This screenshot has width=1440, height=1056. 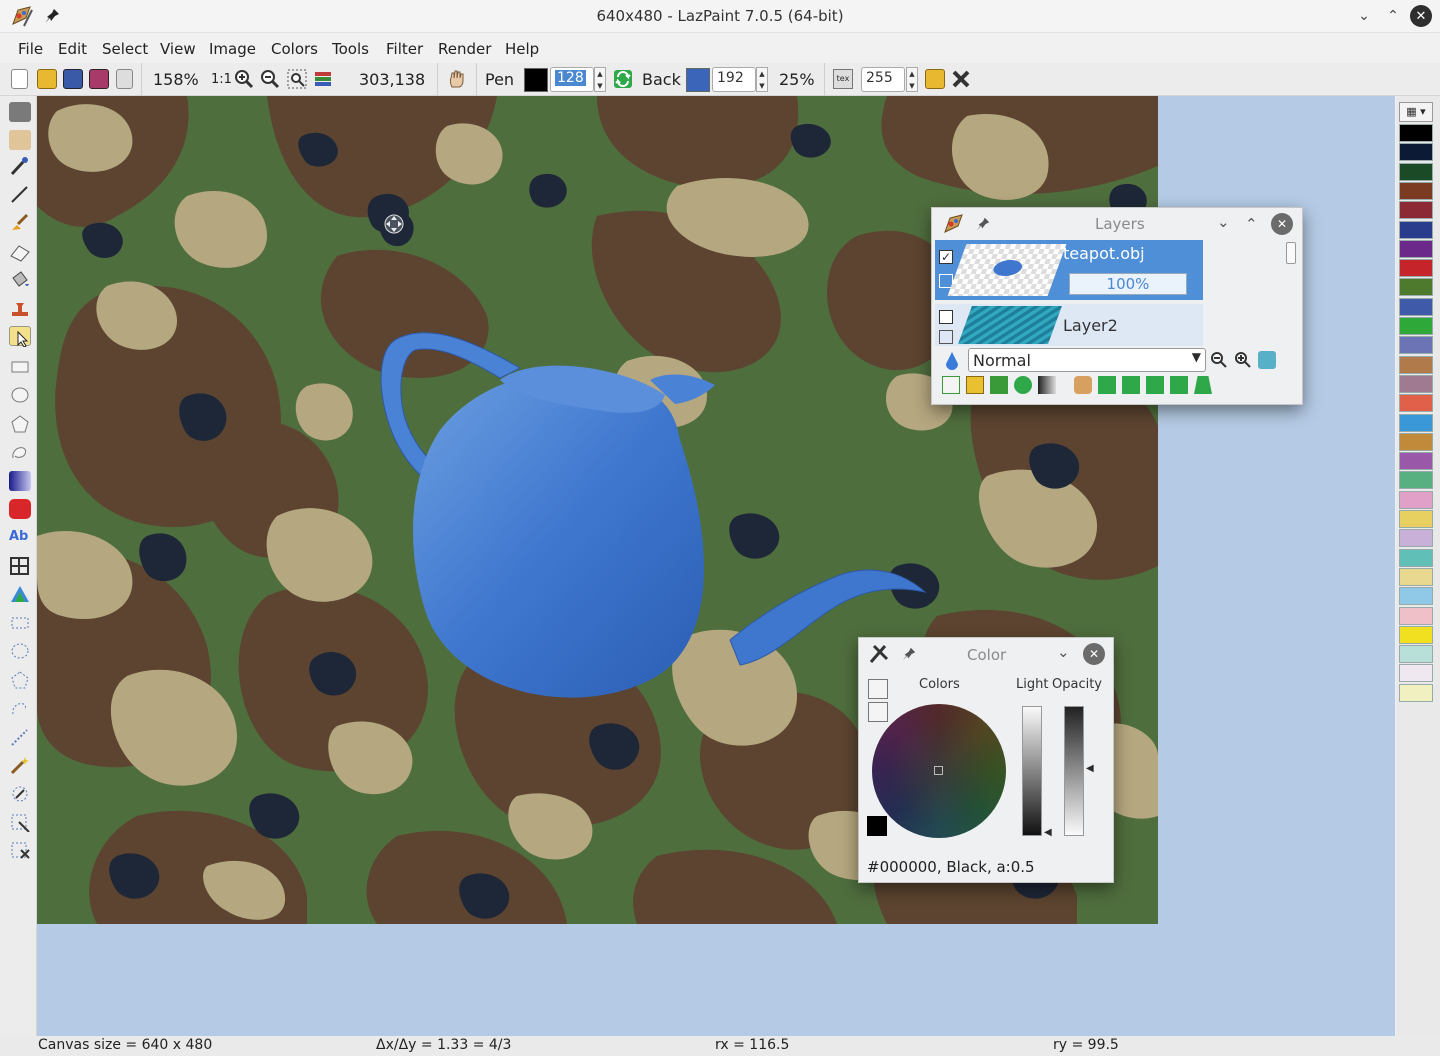 I want to click on rotate-icon, so click(x=1179, y=385).